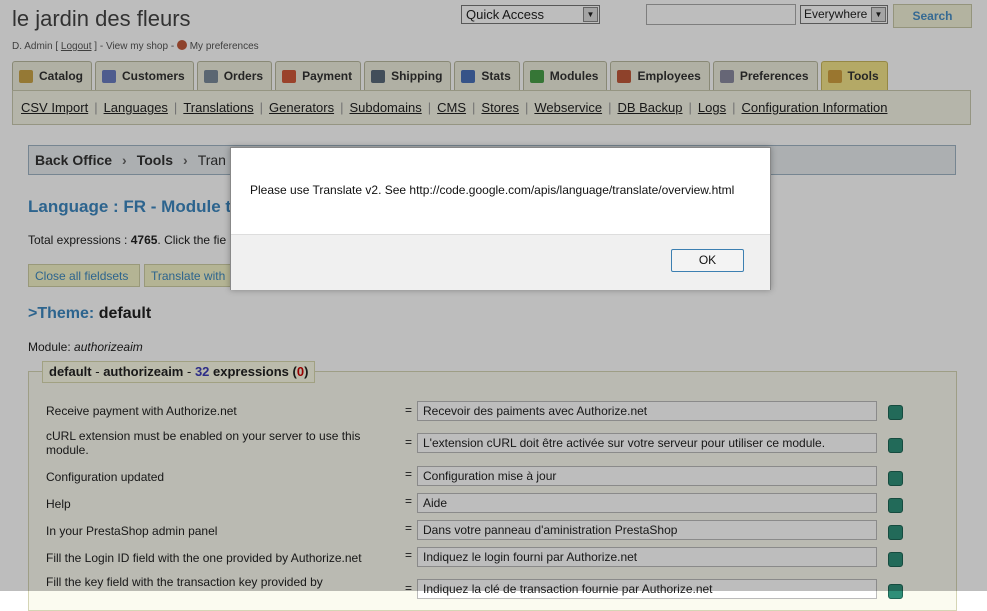 The height and width of the screenshot is (611, 987). Describe the element at coordinates (500, 262) in the screenshot. I see `alert-footer: OK` at that location.